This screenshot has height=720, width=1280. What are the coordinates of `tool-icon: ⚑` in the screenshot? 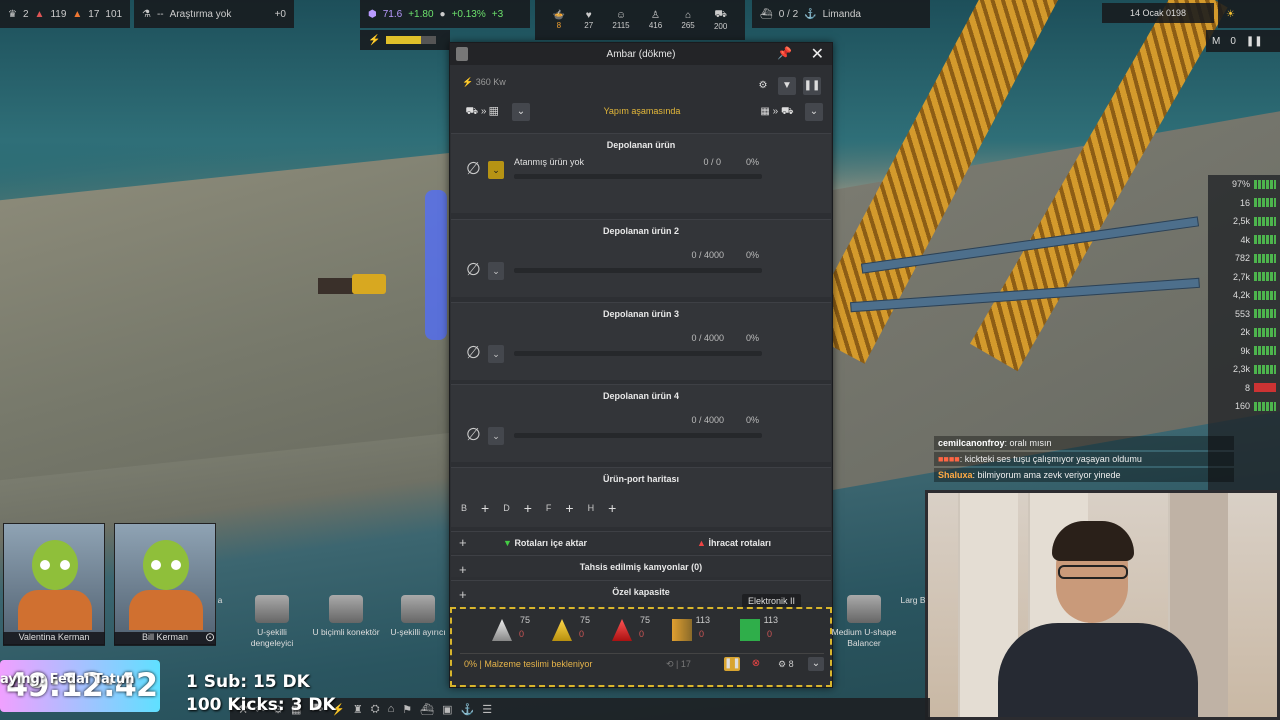 It's located at (407, 709).